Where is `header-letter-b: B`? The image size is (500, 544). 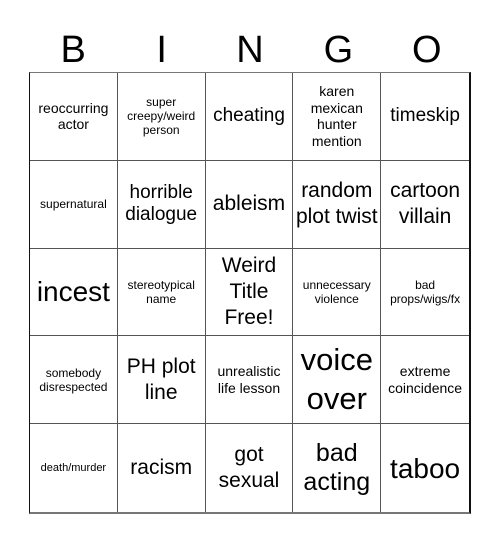 header-letter-b: B is located at coordinates (73, 50).